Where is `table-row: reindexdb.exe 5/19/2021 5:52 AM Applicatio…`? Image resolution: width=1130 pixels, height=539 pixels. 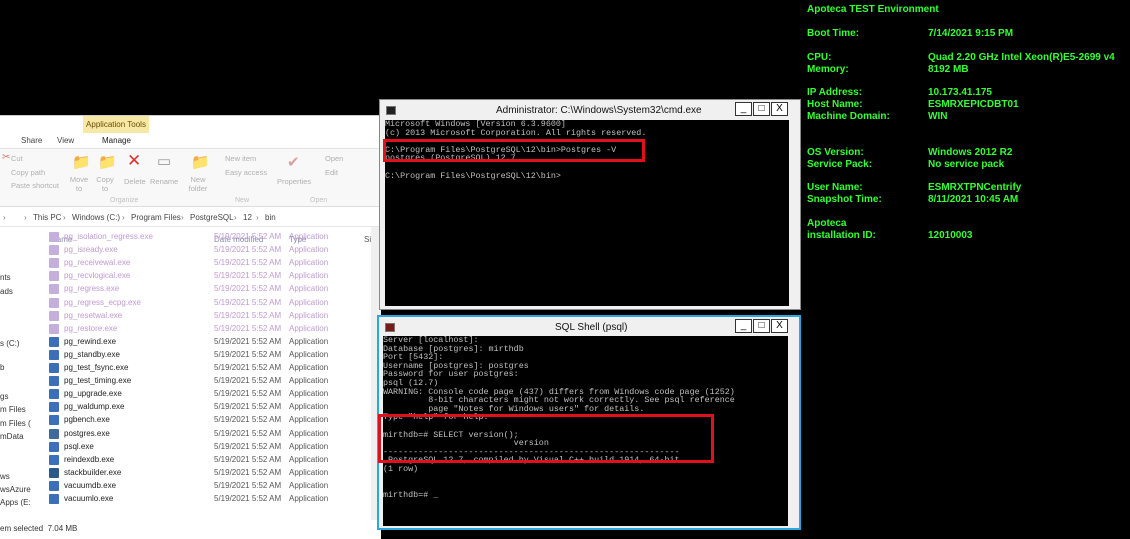
table-row: reindexdb.exe 5/19/2021 5:52 AM Applicatio… is located at coordinates (200, 460).